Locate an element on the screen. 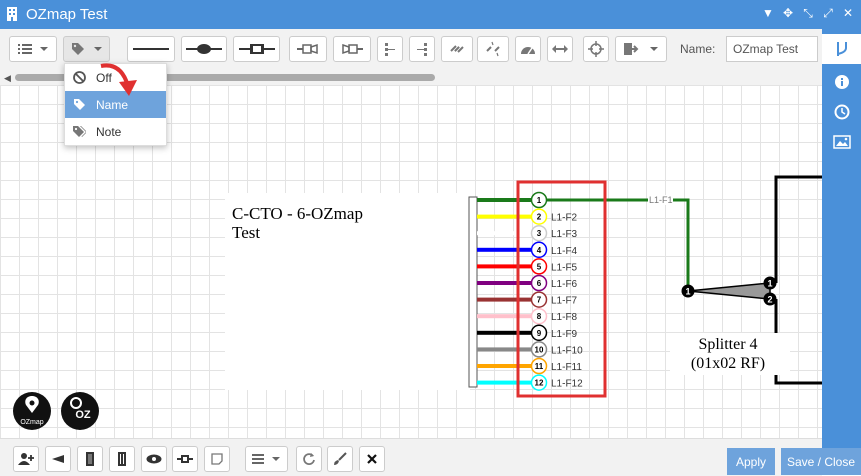 Image resolution: width=861 pixels, height=476 pixels. sidebar-item-info is located at coordinates (841, 82).